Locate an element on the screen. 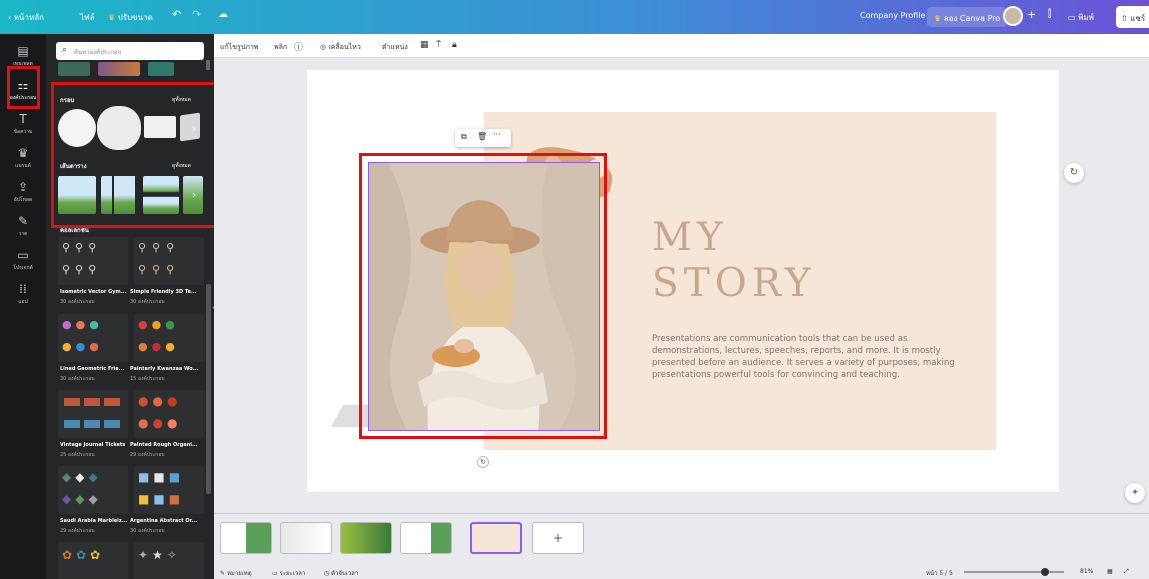 The width and height of the screenshot is (1149, 579). pack-thumb-organic: ●●● ●●● is located at coordinates (169, 414).